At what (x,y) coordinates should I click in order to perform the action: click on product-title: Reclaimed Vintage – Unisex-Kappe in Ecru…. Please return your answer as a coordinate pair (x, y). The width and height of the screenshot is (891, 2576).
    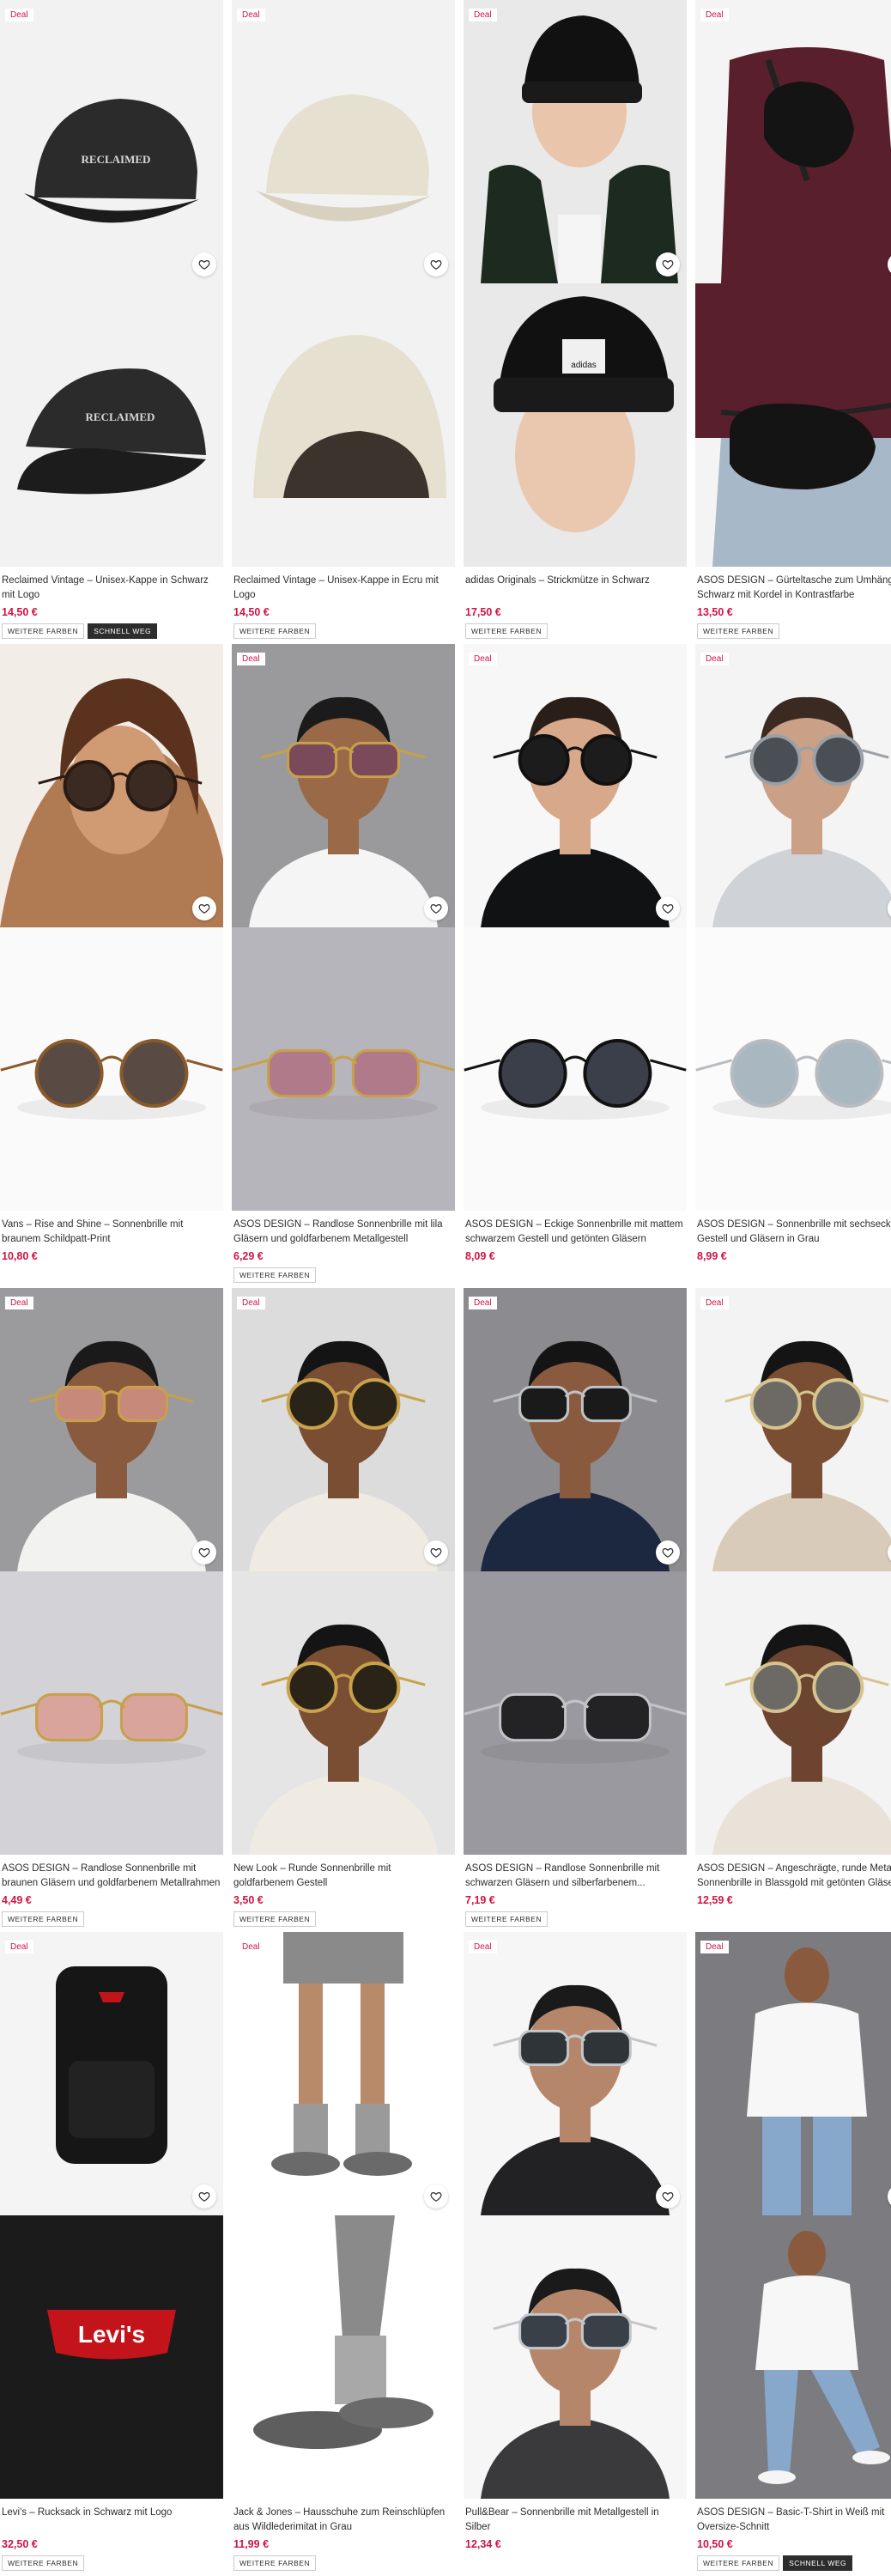
    Looking at the image, I should click on (343, 588).